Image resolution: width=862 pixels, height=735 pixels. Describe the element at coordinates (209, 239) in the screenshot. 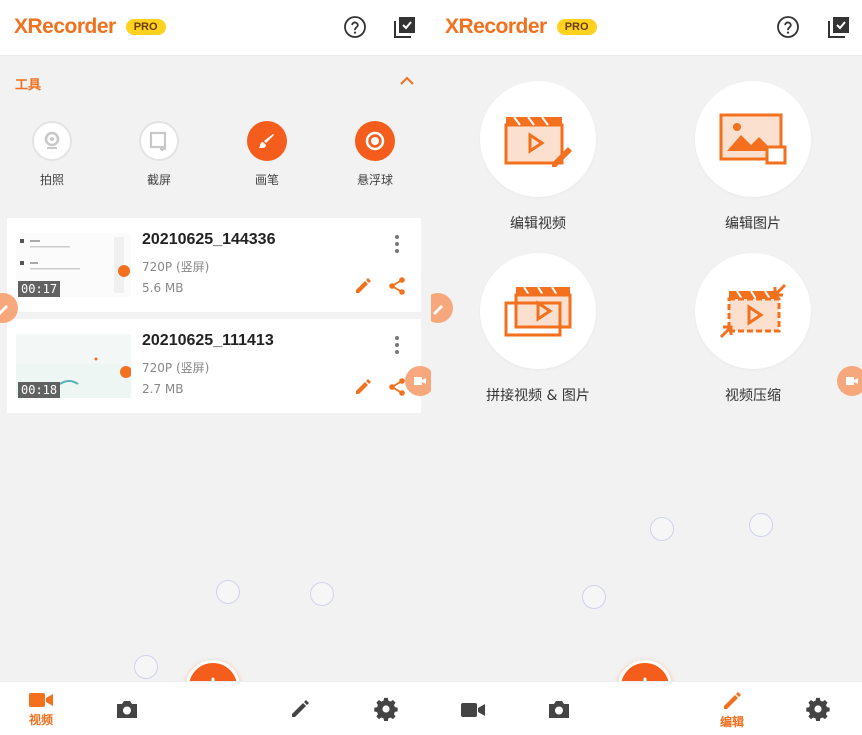

I see `video-title: 20210625_144336` at that location.